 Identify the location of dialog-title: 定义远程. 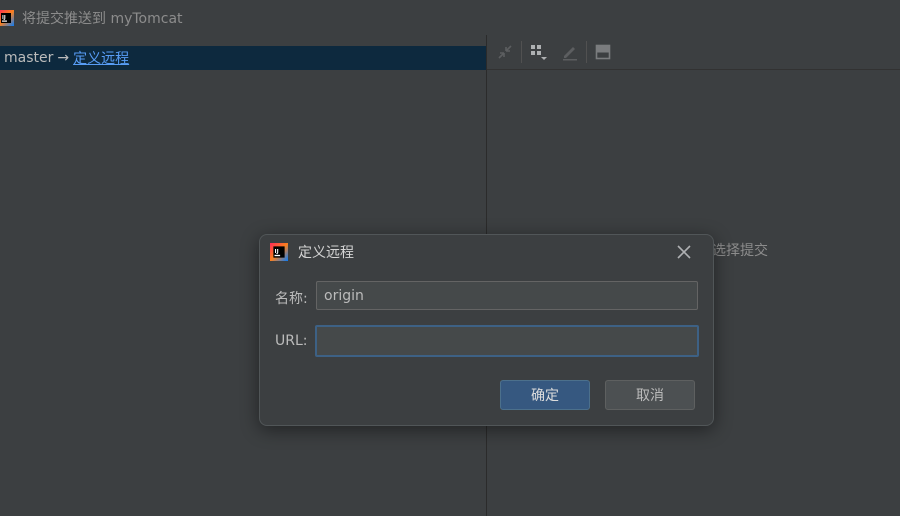
(326, 253).